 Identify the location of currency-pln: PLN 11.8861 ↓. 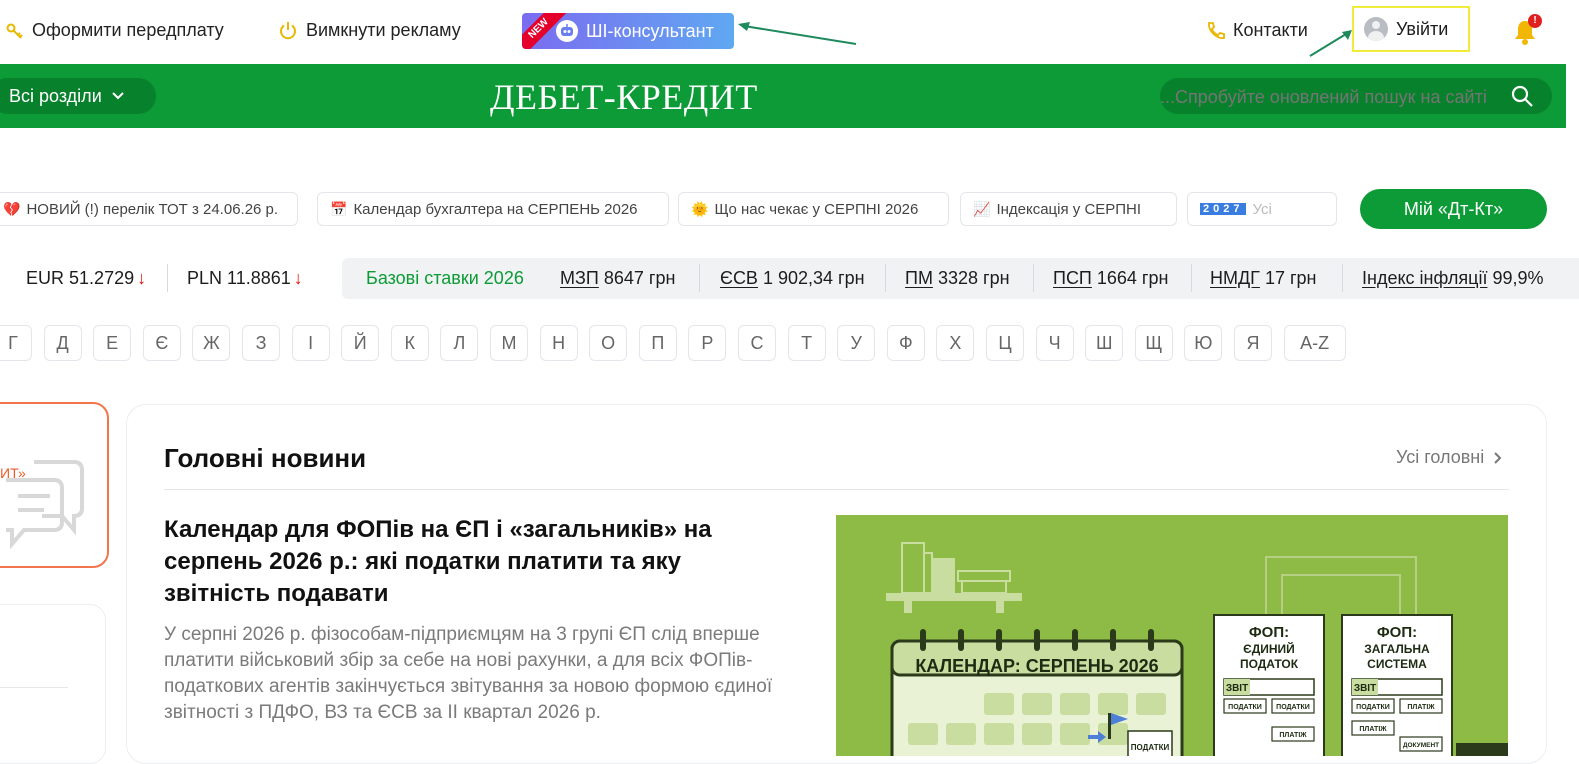
(245, 278).